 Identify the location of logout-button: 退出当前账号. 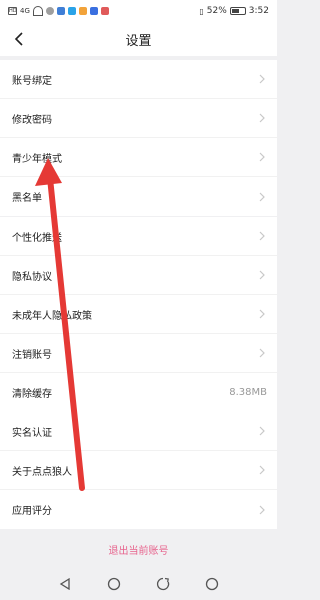
(139, 549).